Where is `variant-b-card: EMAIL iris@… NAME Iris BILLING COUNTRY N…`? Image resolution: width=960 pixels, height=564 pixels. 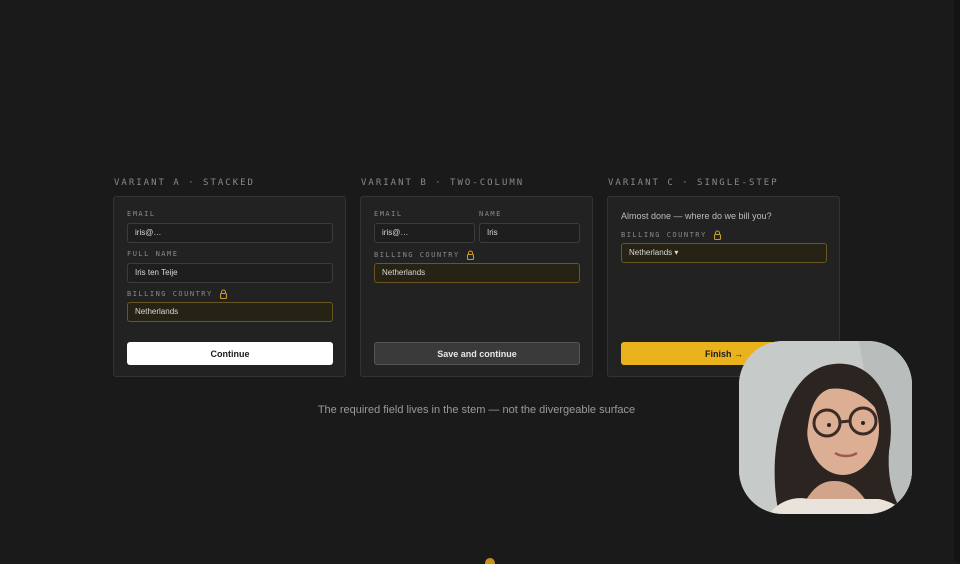
variant-b-card: EMAIL iris@… NAME Iris BILLING COUNTRY N… is located at coordinates (476, 286).